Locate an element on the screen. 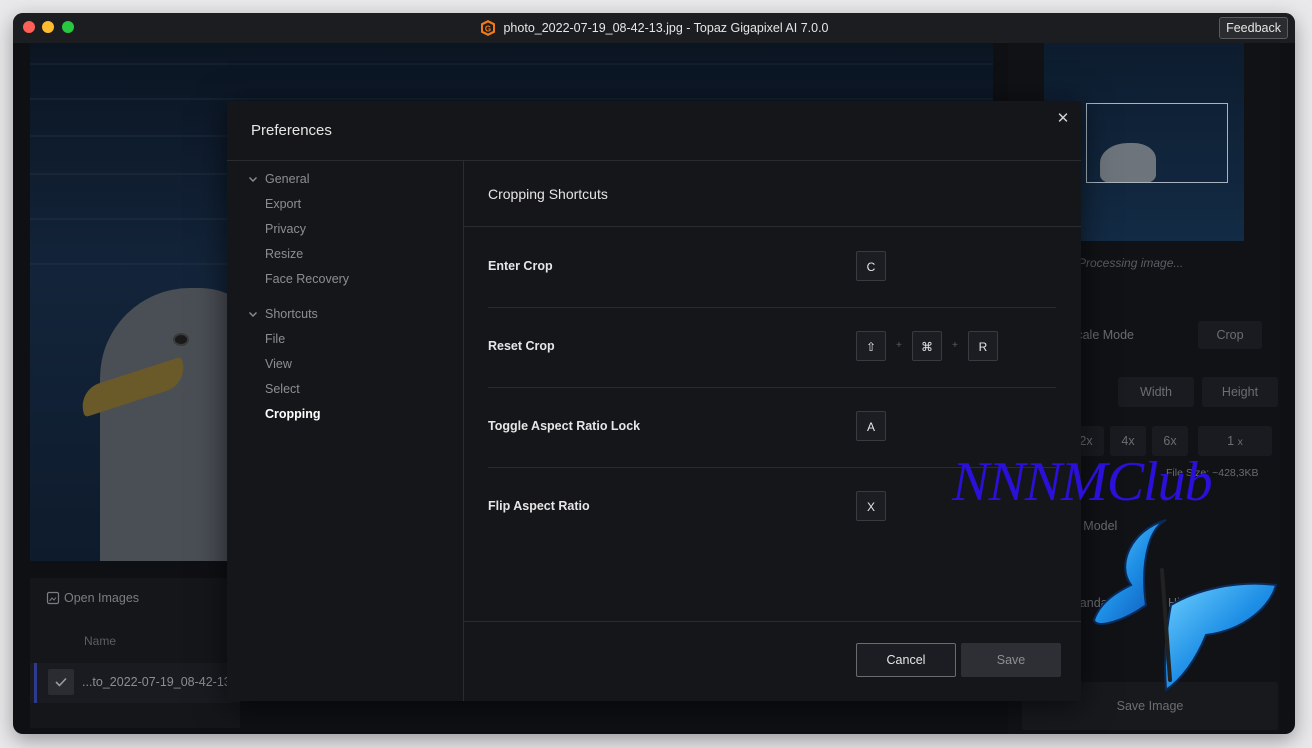  dialog-title: Preferences is located at coordinates (291, 130).